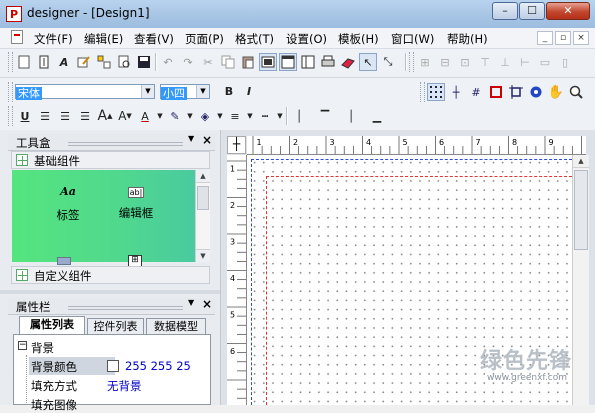 Image resolution: width=595 pixels, height=413 pixels. Describe the element at coordinates (168, 62) in the screenshot. I see `undo-icon: ↶` at that location.